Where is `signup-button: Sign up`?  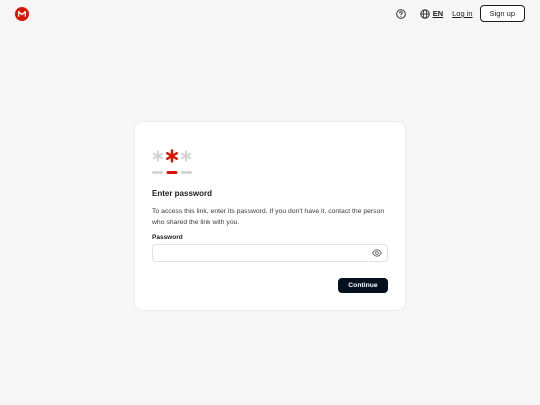
signup-button: Sign up is located at coordinates (502, 13).